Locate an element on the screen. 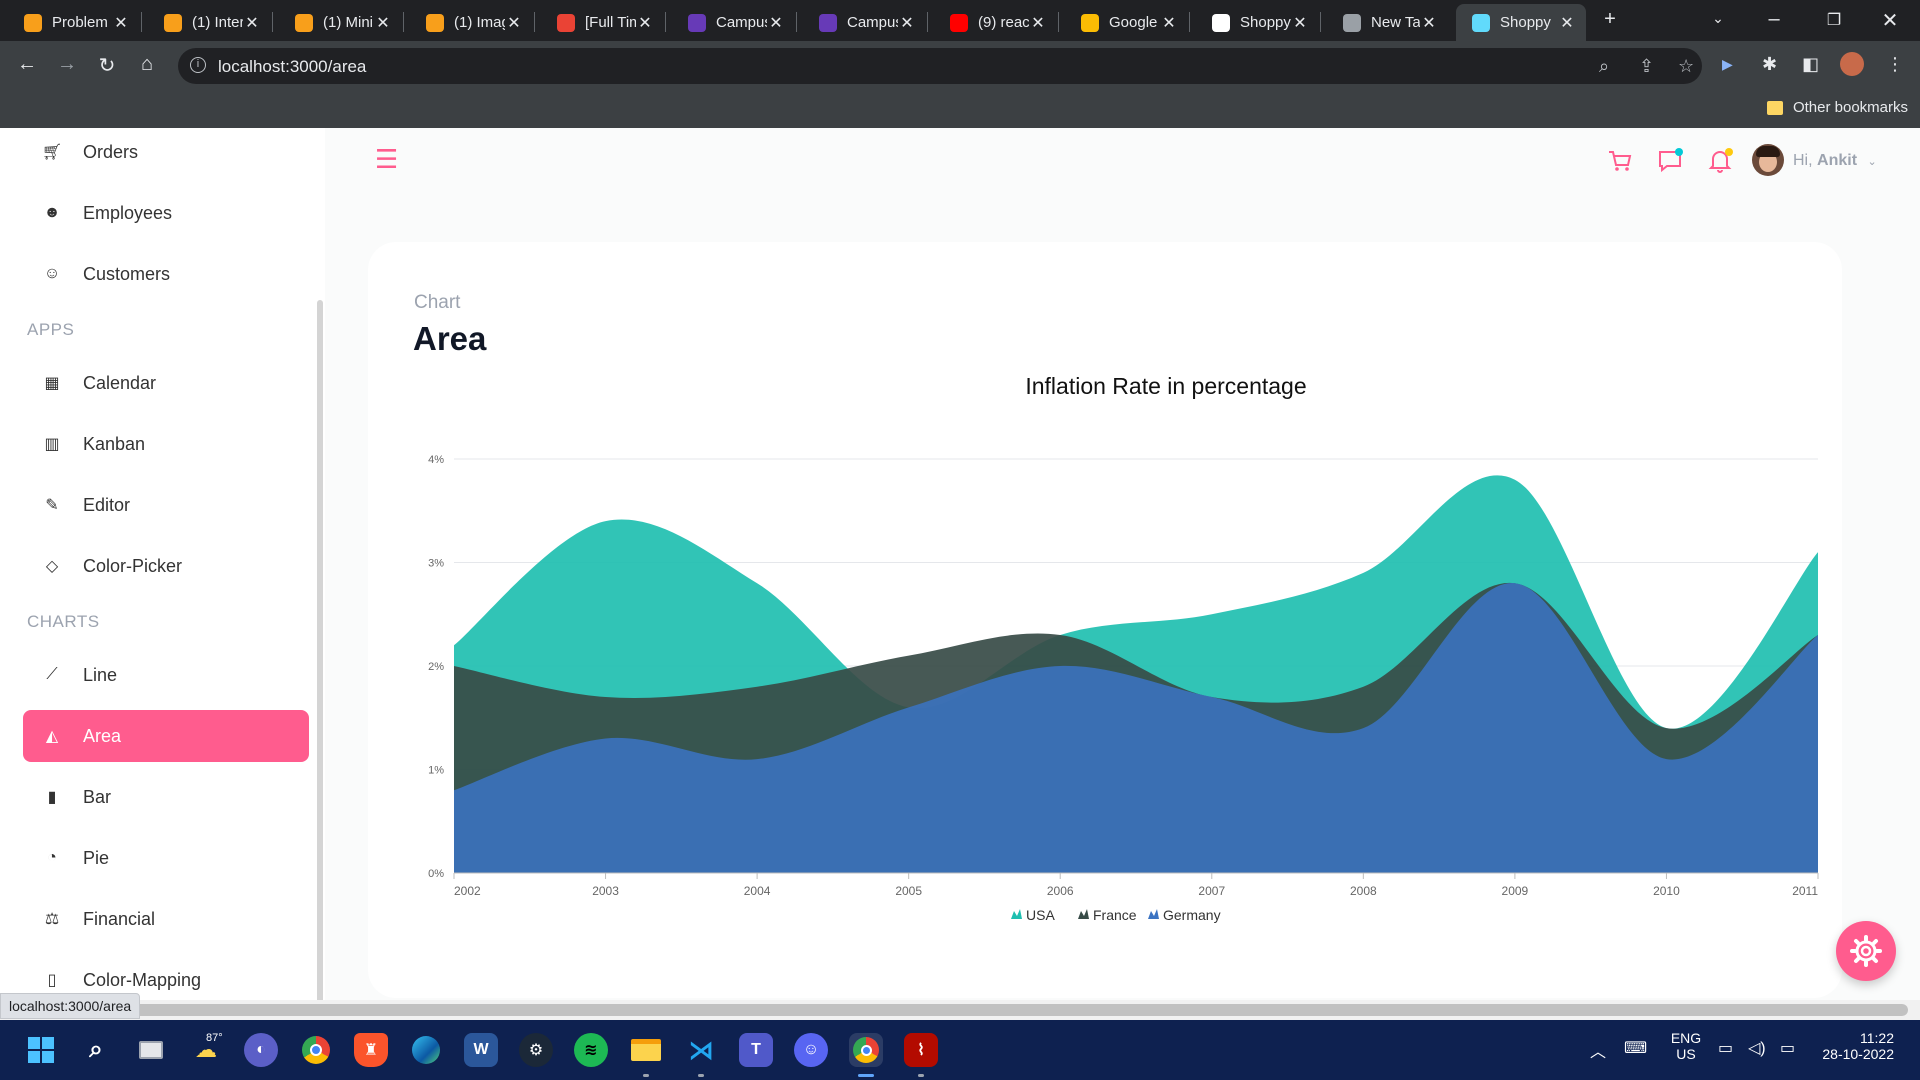  chrome-active-icon is located at coordinates (866, 1050).